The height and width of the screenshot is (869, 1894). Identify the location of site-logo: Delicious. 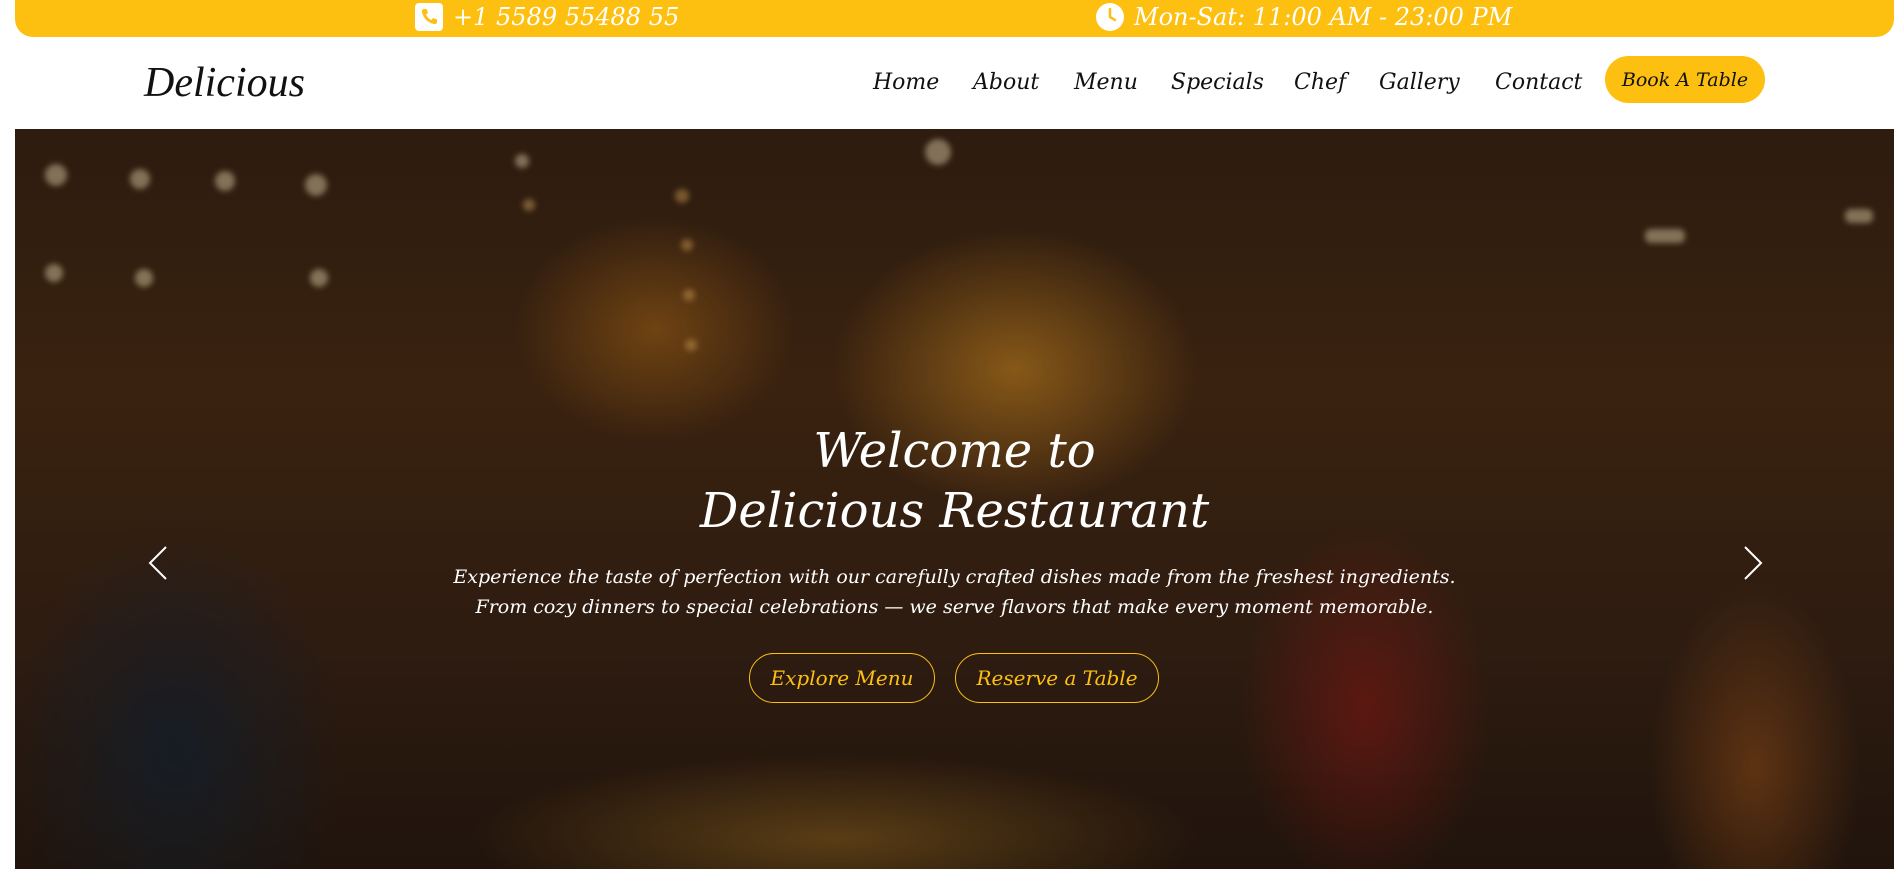
(224, 83).